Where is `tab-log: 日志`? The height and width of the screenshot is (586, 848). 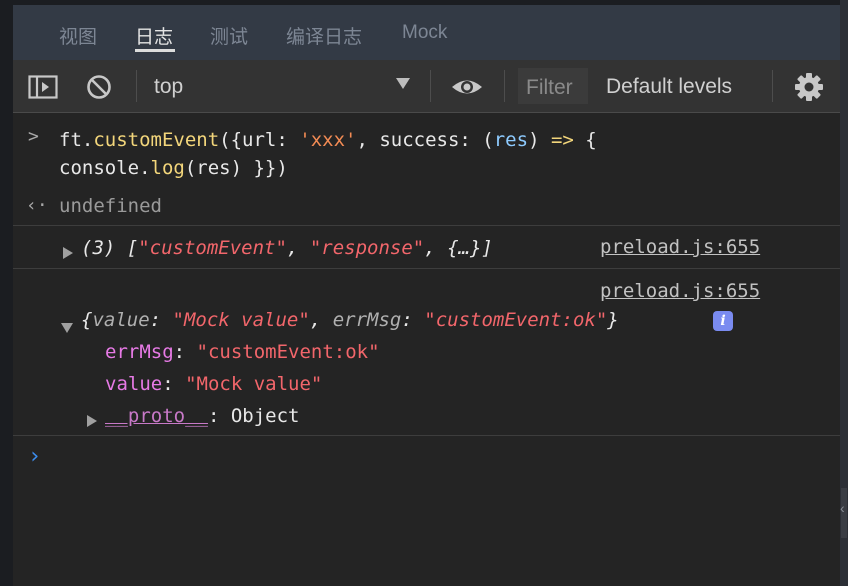 tab-log: 日志 is located at coordinates (154, 35).